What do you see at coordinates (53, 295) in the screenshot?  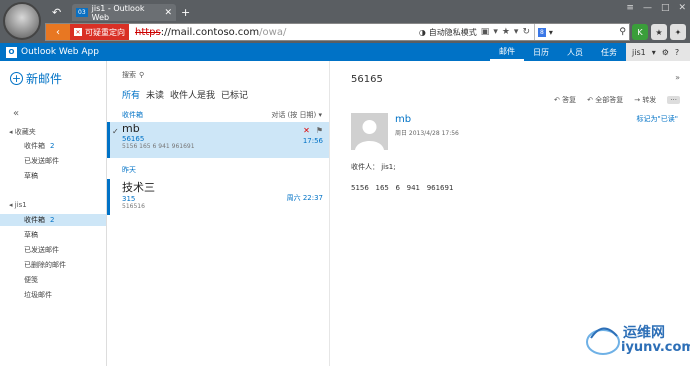 I see `folder-junk: 垃圾邮件` at bounding box center [53, 295].